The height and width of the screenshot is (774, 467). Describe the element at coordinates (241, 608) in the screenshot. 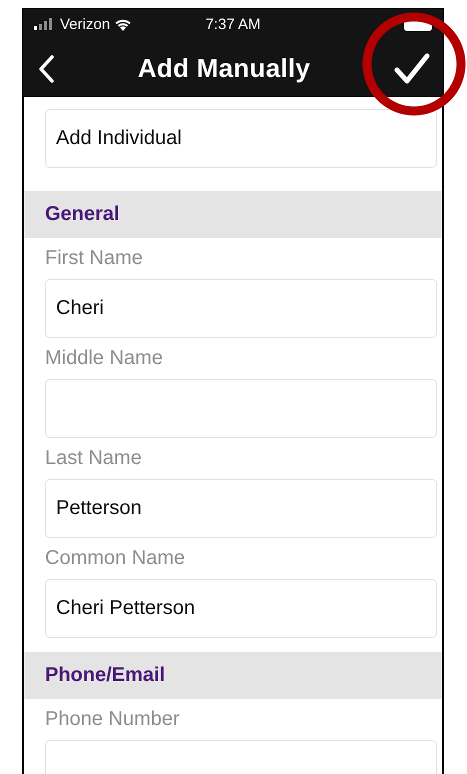

I see `text-field: Cheri Petterson` at that location.